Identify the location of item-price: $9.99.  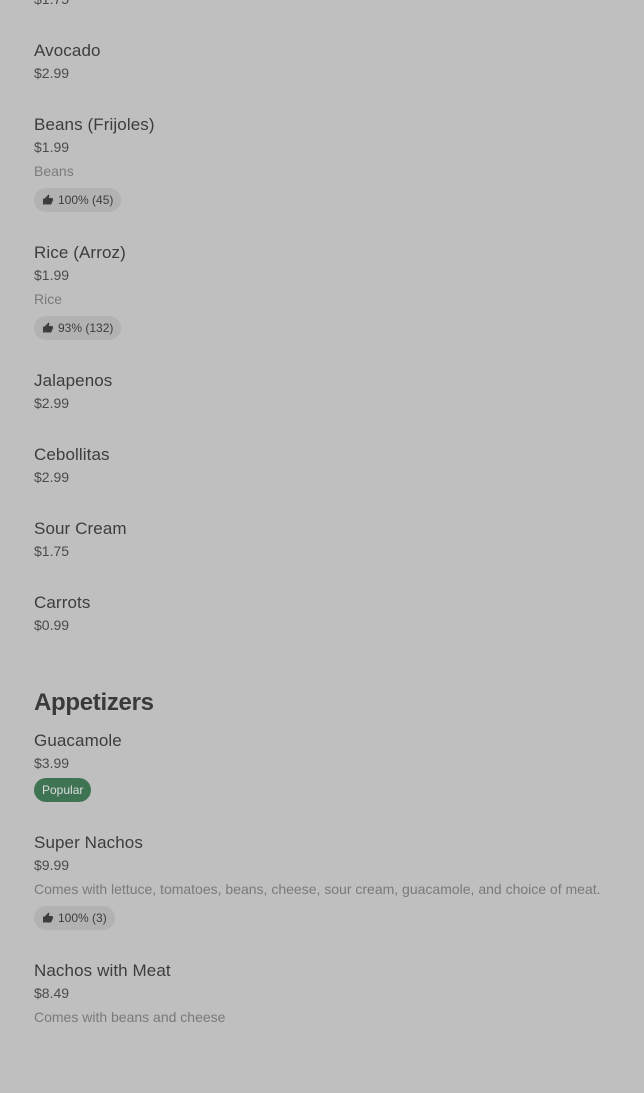
(52, 865).